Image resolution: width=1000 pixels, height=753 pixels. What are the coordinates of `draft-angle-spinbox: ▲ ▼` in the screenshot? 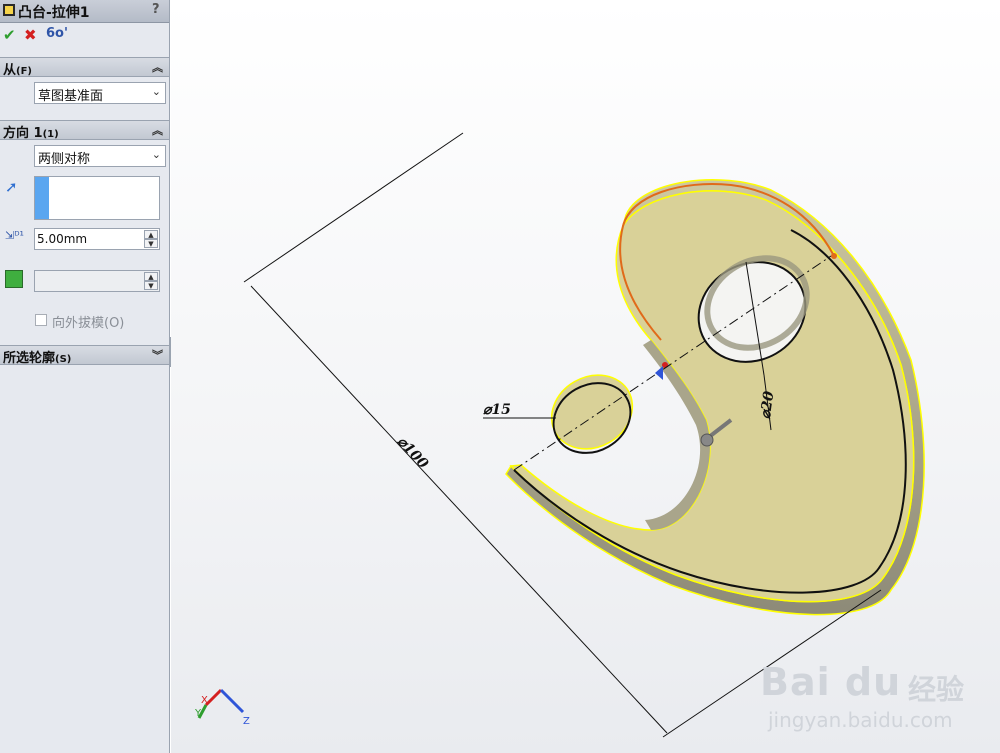 It's located at (97, 281).